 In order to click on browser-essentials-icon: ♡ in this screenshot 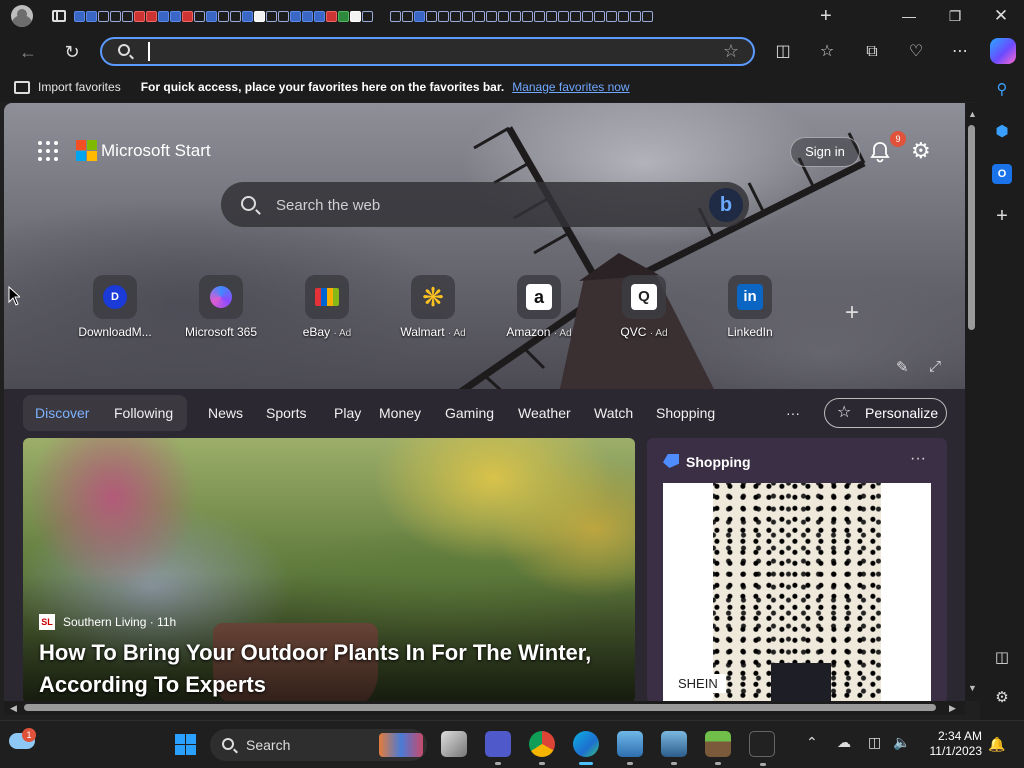, I will do `click(916, 52)`.